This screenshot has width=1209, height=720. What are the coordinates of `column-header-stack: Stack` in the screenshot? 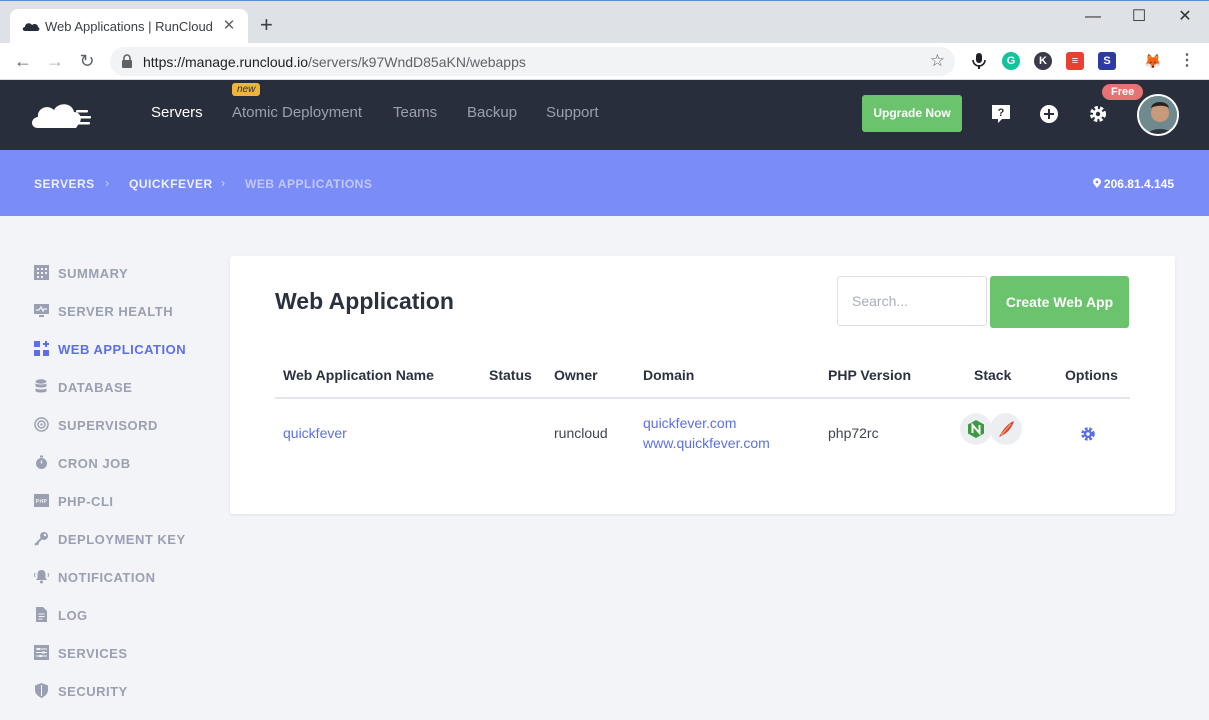 It's located at (993, 375).